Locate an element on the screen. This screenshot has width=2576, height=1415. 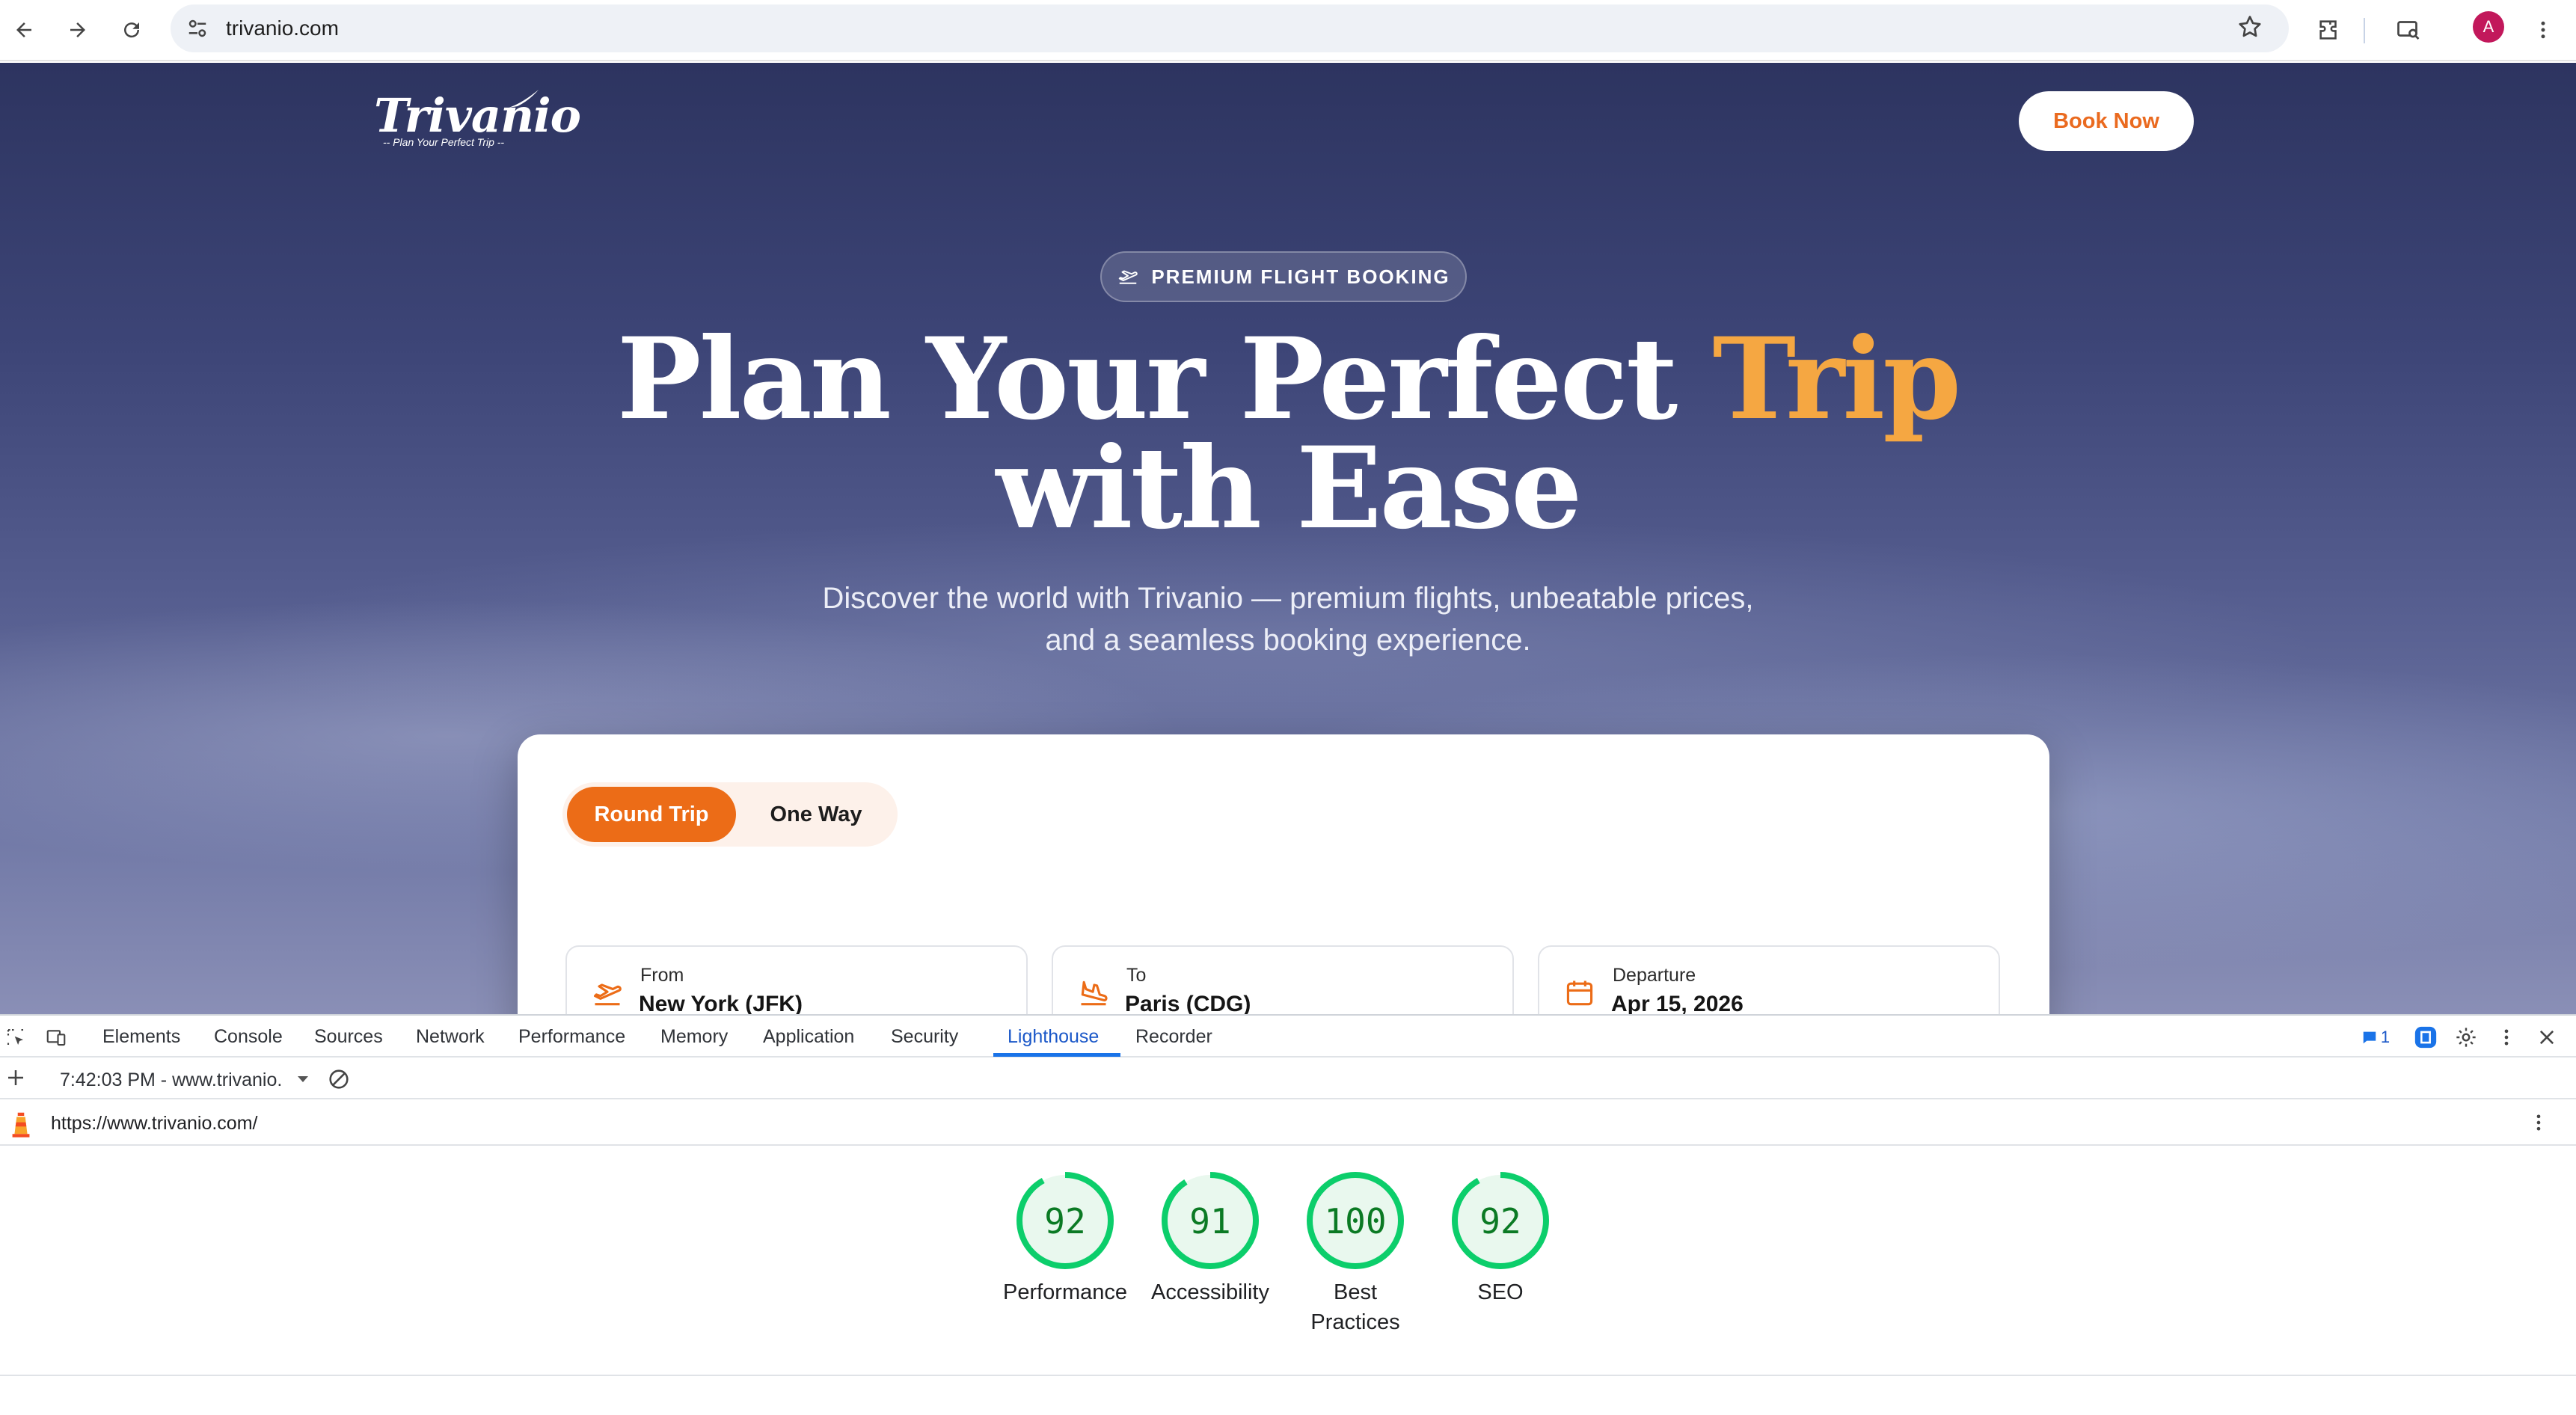
address-bar: trivanio.com is located at coordinates (1230, 28).